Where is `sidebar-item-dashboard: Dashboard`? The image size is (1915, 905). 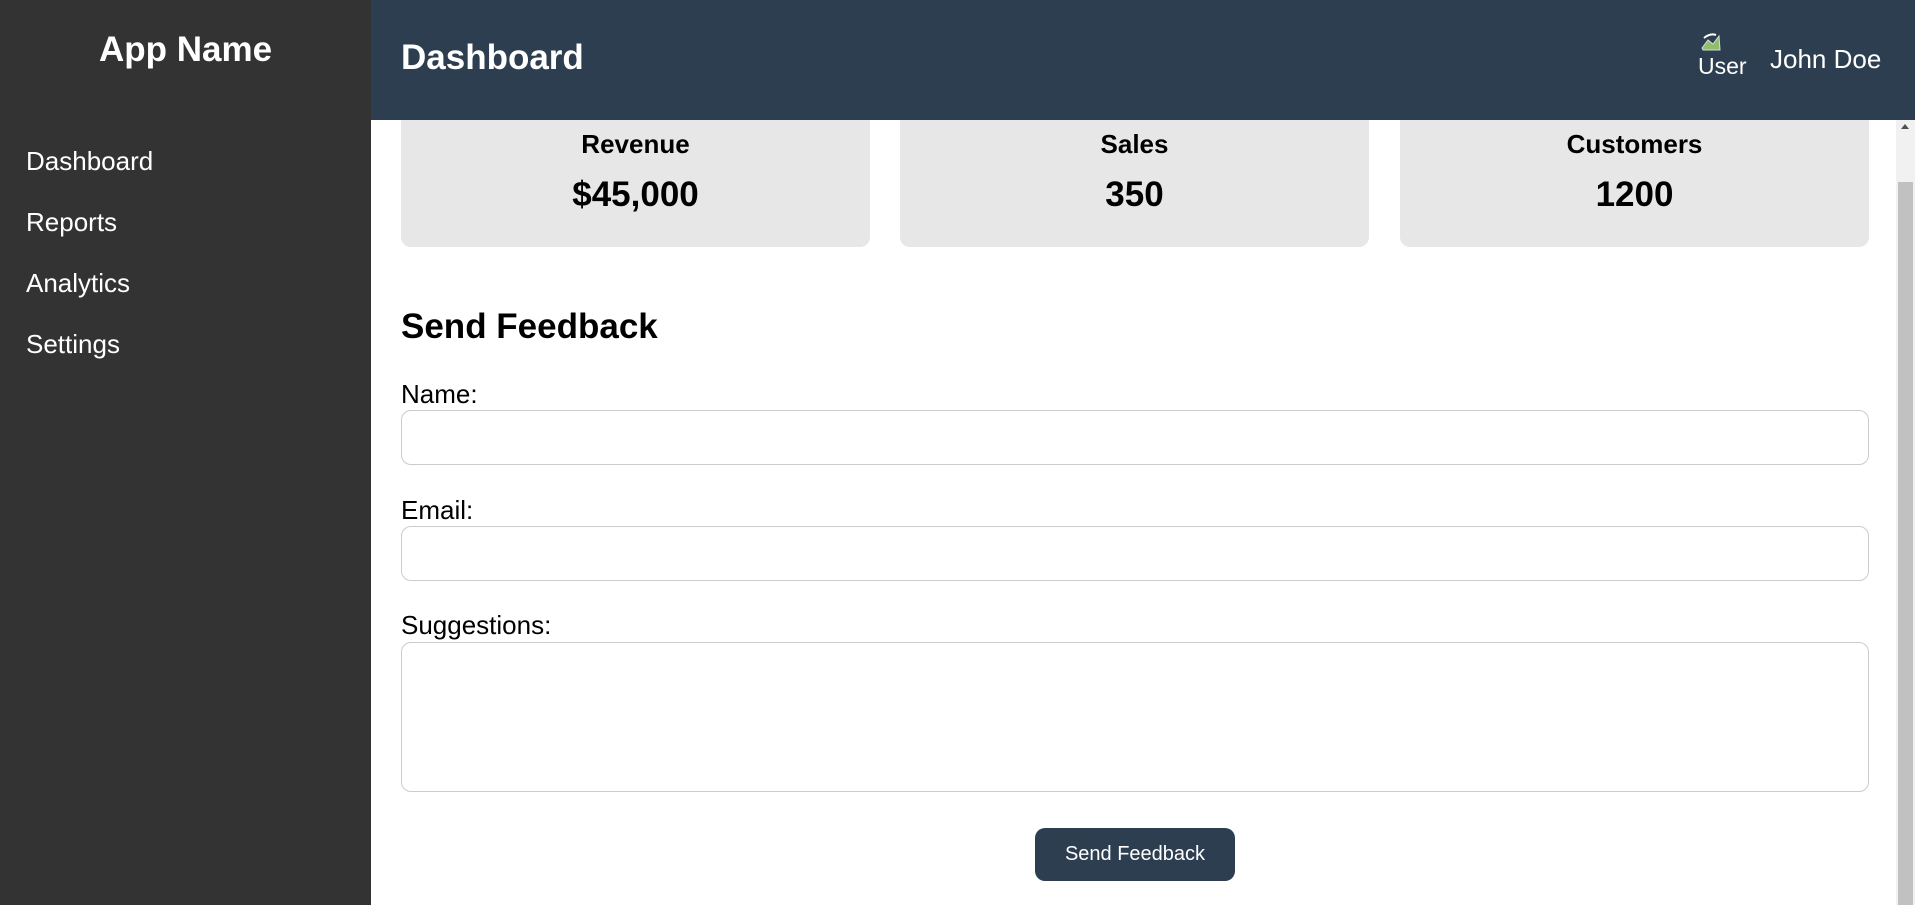 sidebar-item-dashboard: Dashboard is located at coordinates (89, 170).